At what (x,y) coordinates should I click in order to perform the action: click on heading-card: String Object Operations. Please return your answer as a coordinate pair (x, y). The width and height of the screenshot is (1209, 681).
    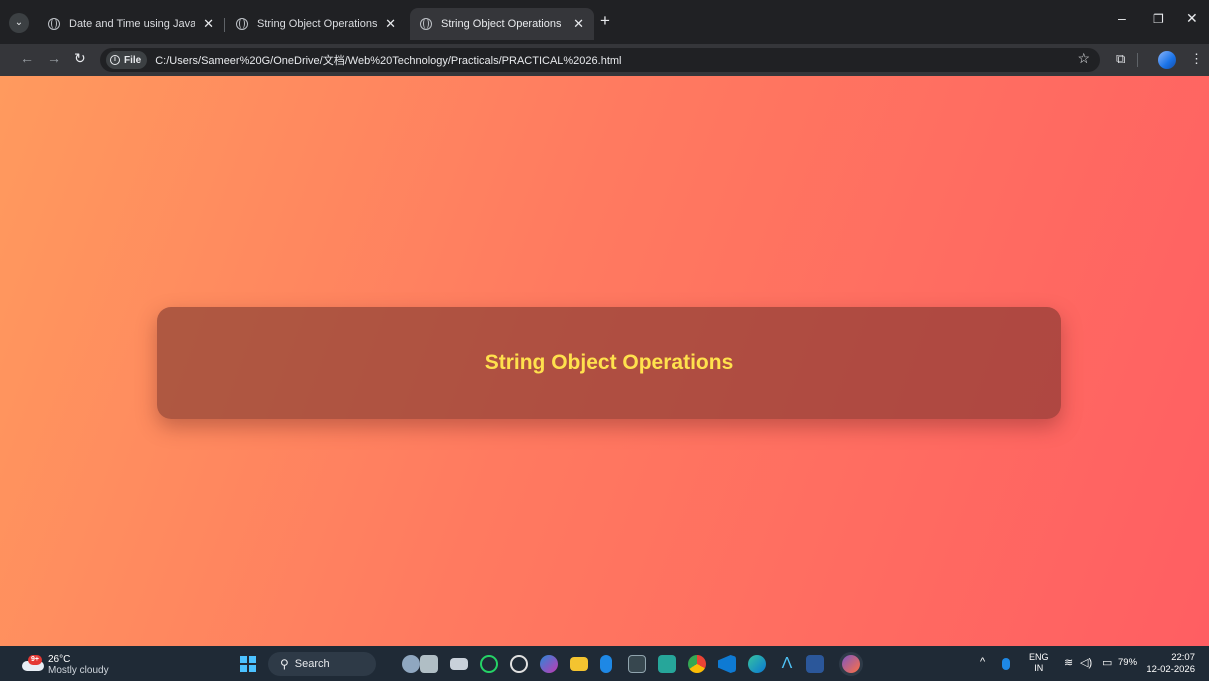
    Looking at the image, I should click on (609, 363).